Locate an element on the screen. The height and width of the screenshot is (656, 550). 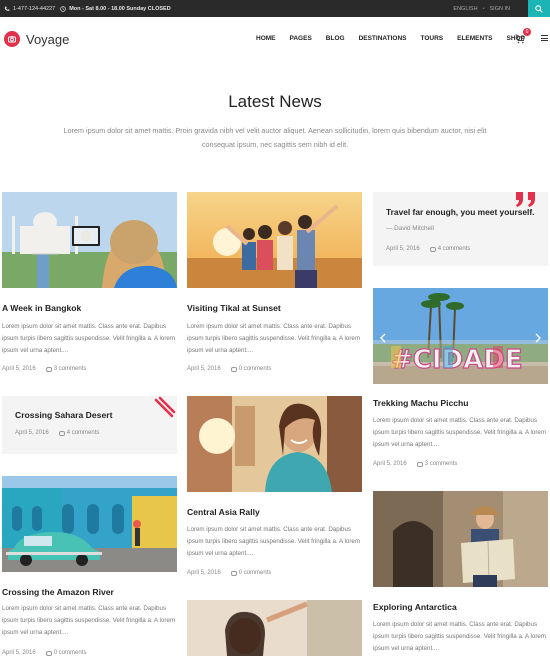
tikal-post-image is located at coordinates (274, 240).